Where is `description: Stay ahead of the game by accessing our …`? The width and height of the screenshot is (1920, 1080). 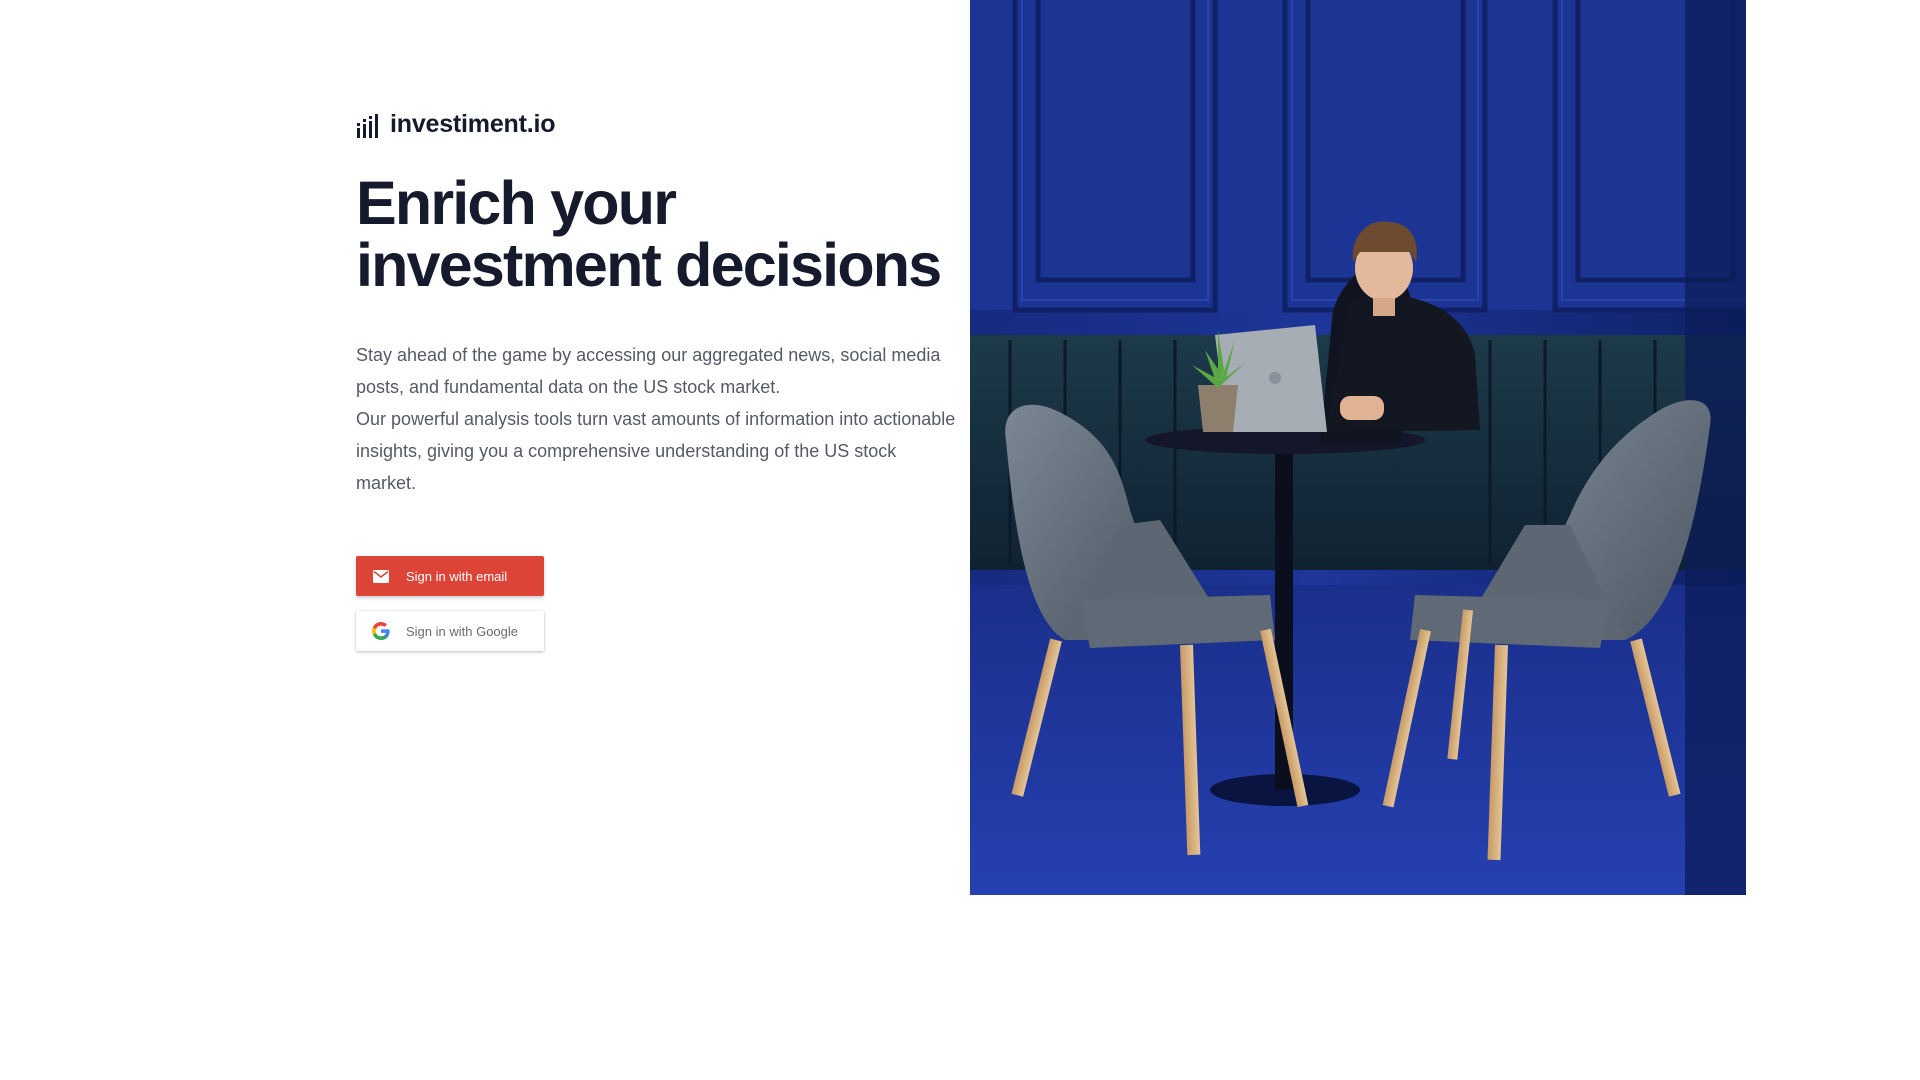
description: Stay ahead of the game by accessing our … is located at coordinates (656, 419).